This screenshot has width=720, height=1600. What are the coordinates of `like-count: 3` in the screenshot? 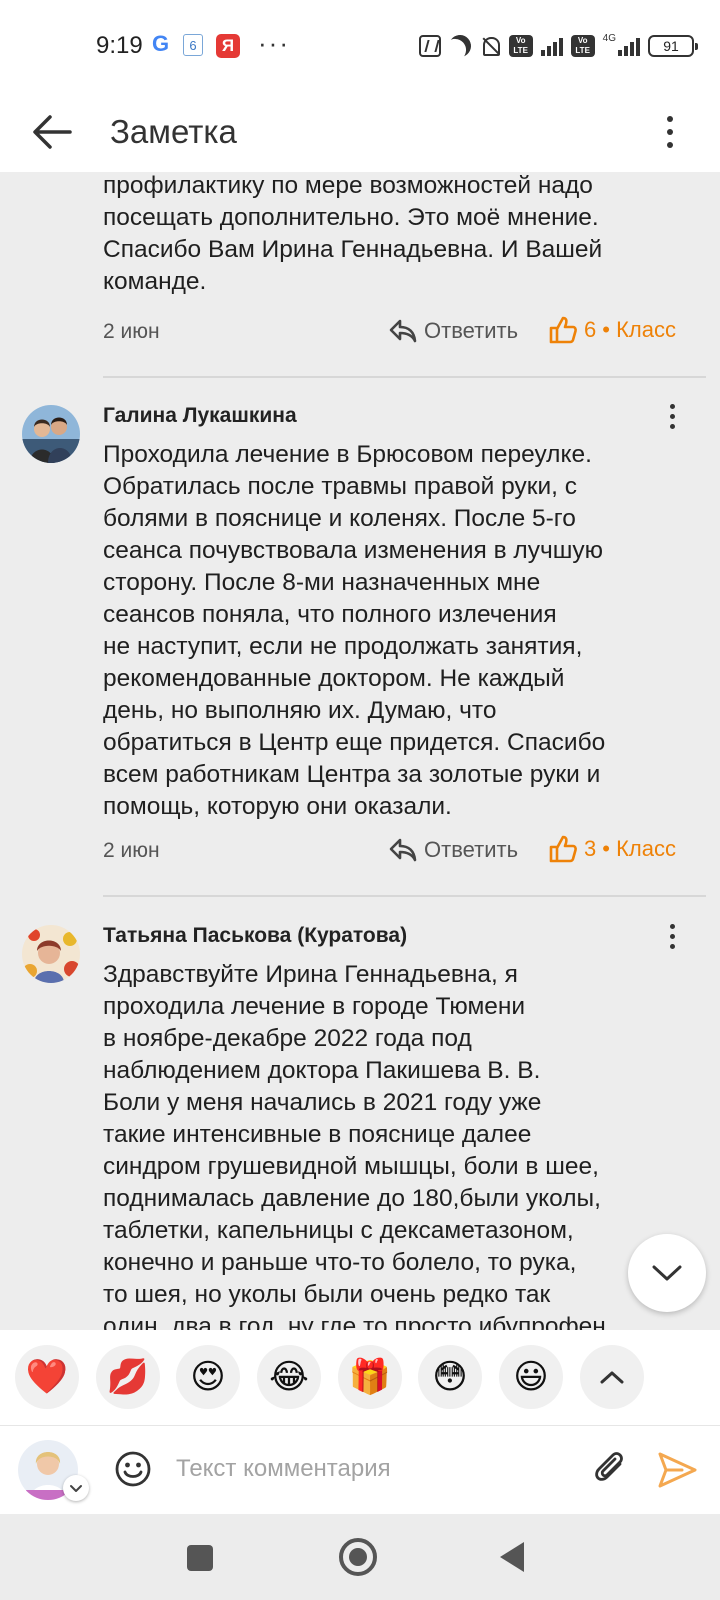 It's located at (590, 848).